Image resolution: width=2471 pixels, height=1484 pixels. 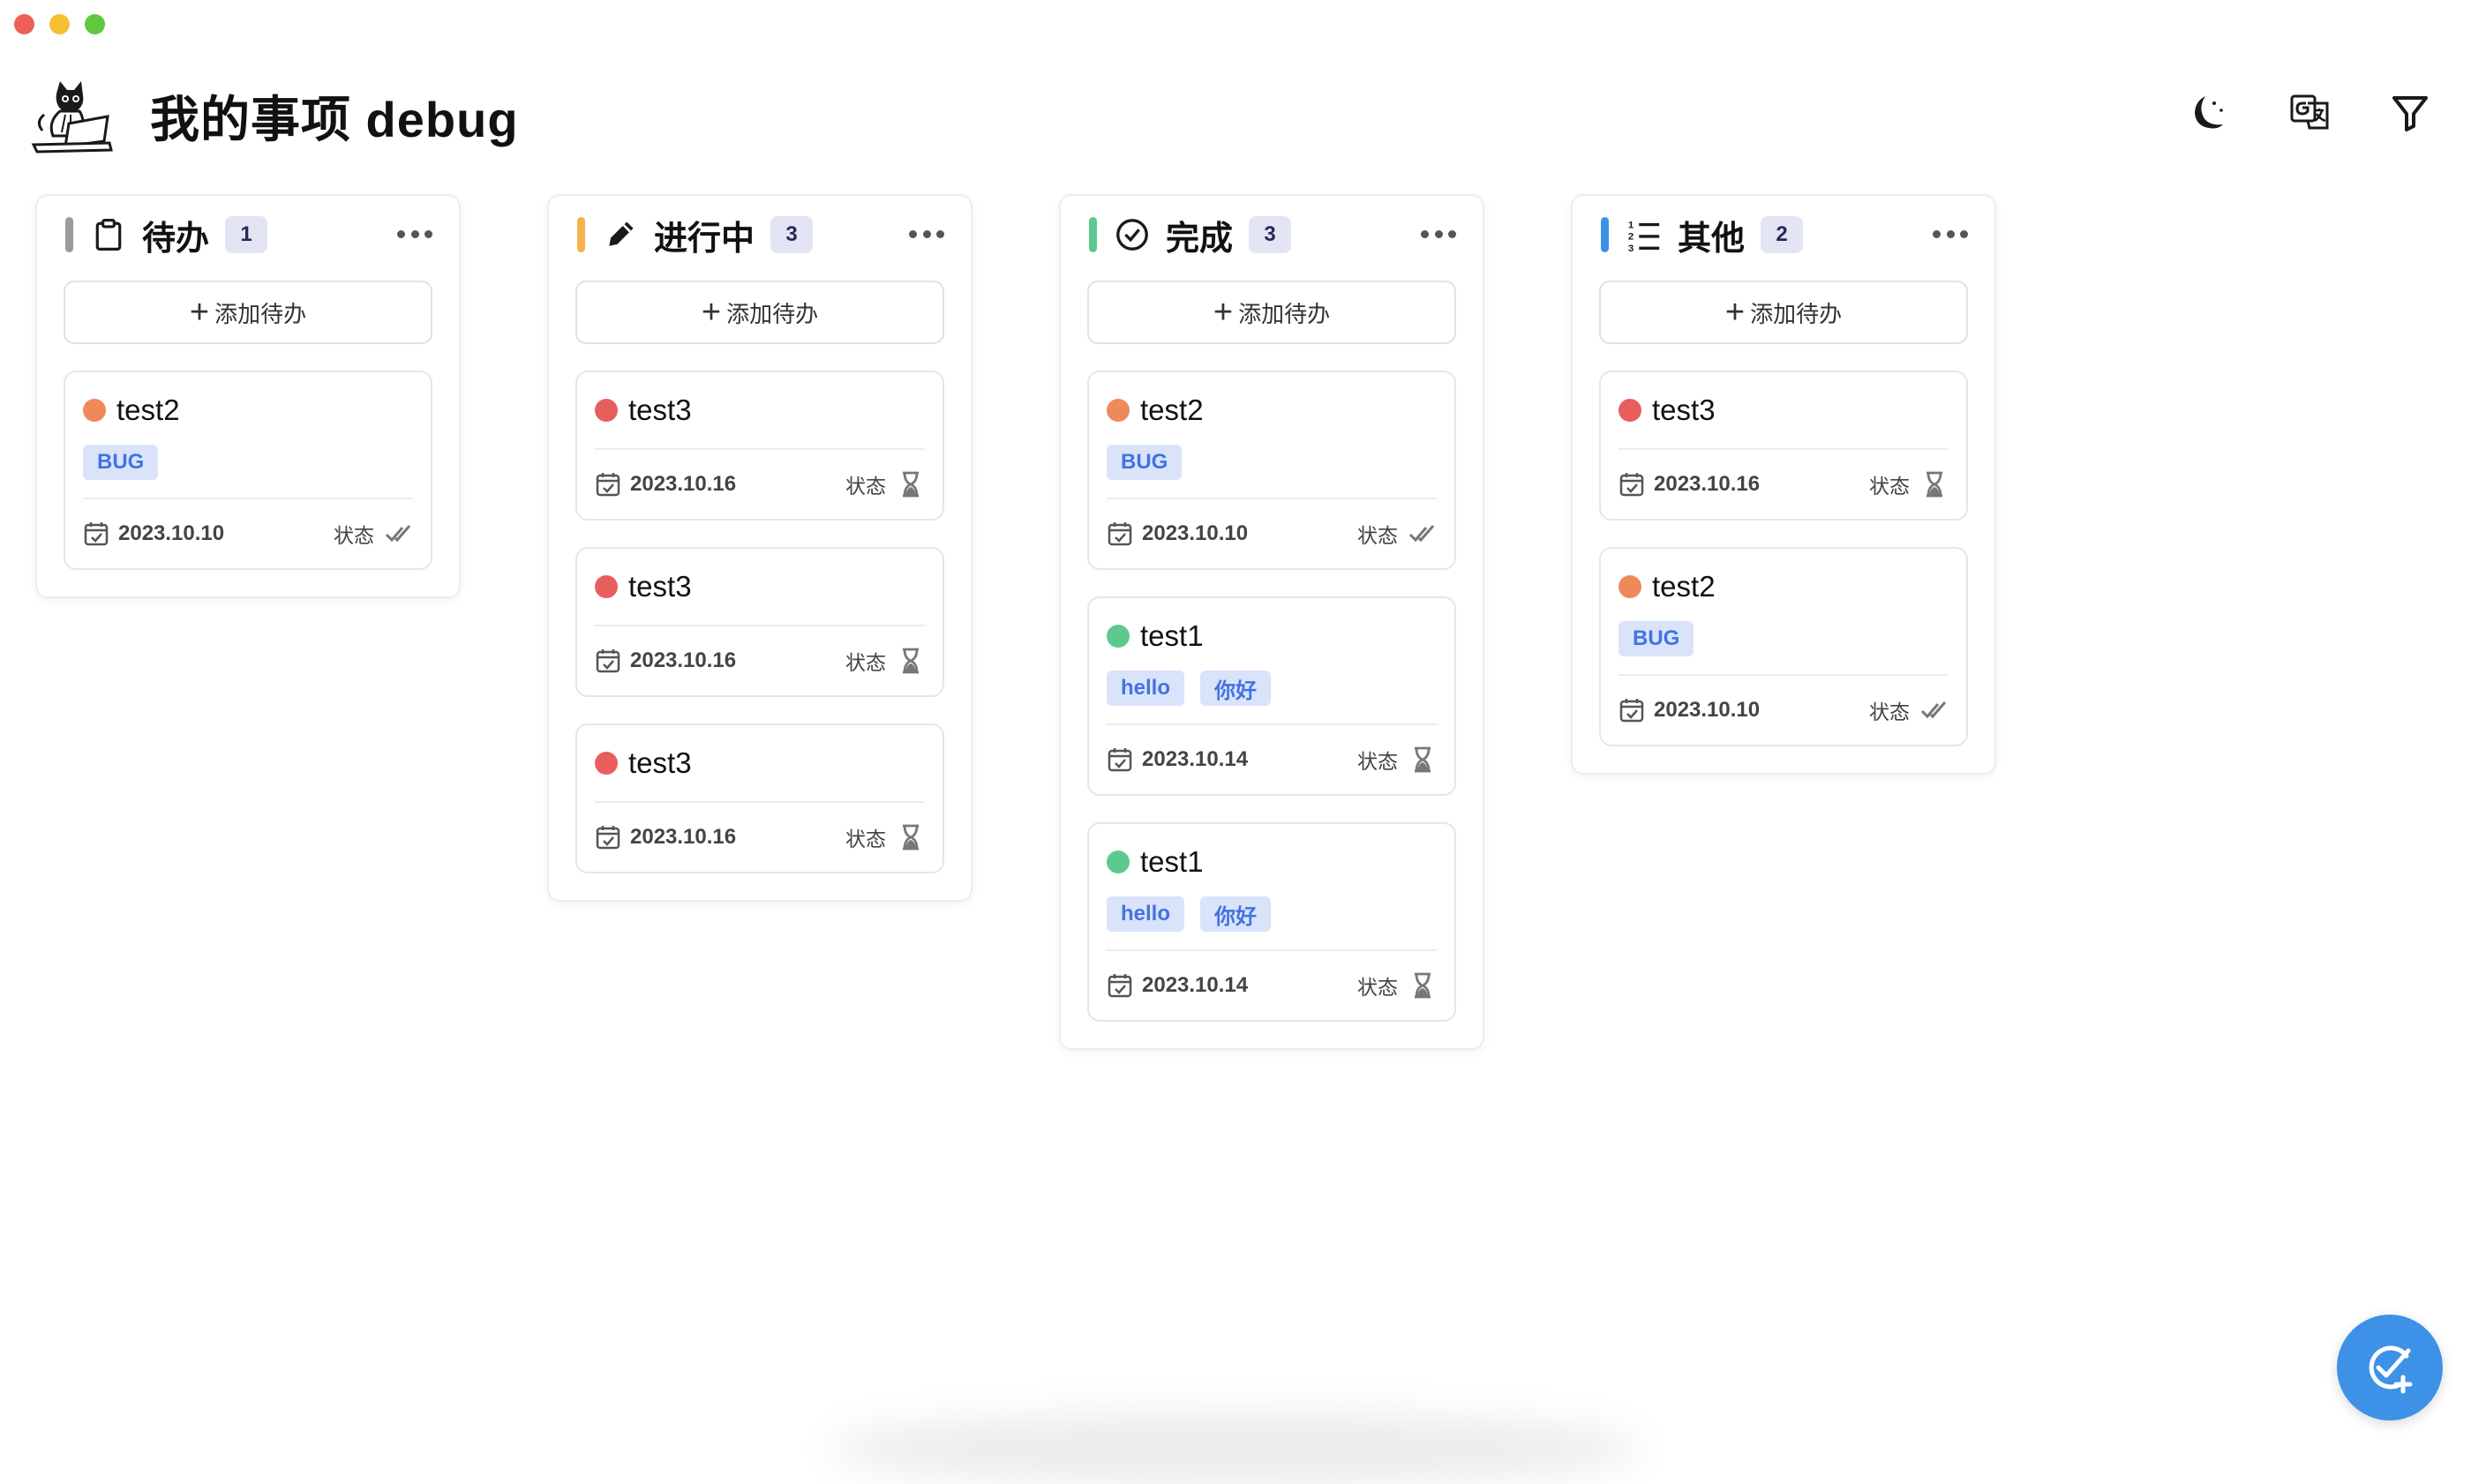 What do you see at coordinates (1782, 234) in the screenshot?
I see `column-count-badge: 2` at bounding box center [1782, 234].